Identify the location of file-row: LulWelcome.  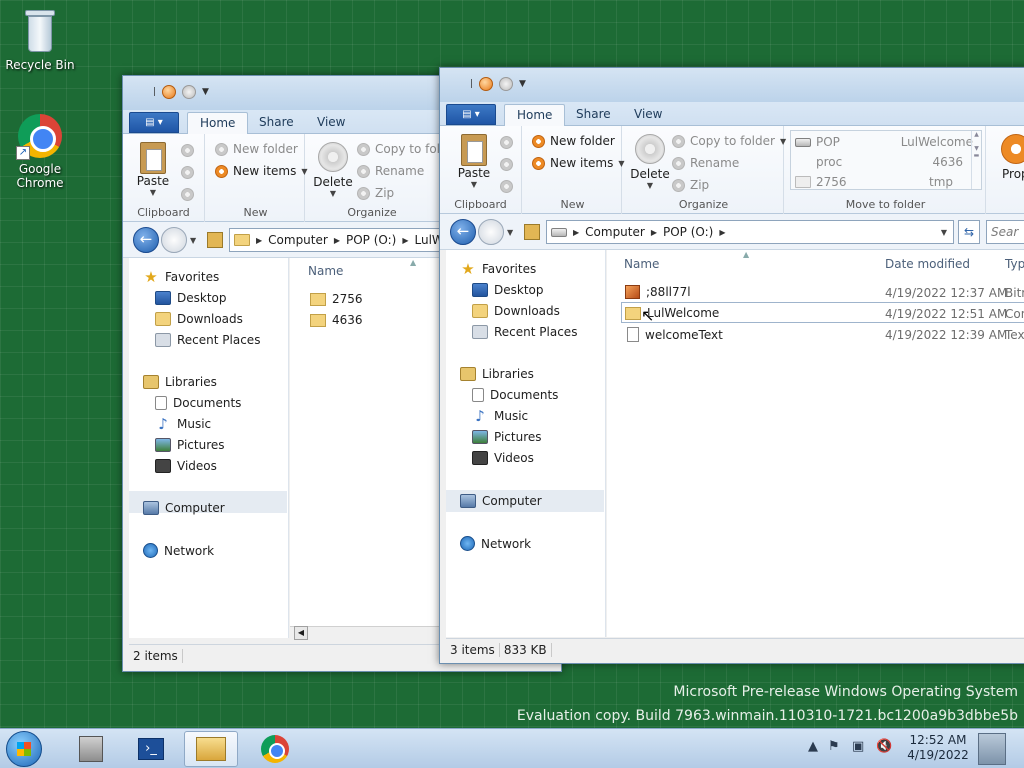
(672, 313).